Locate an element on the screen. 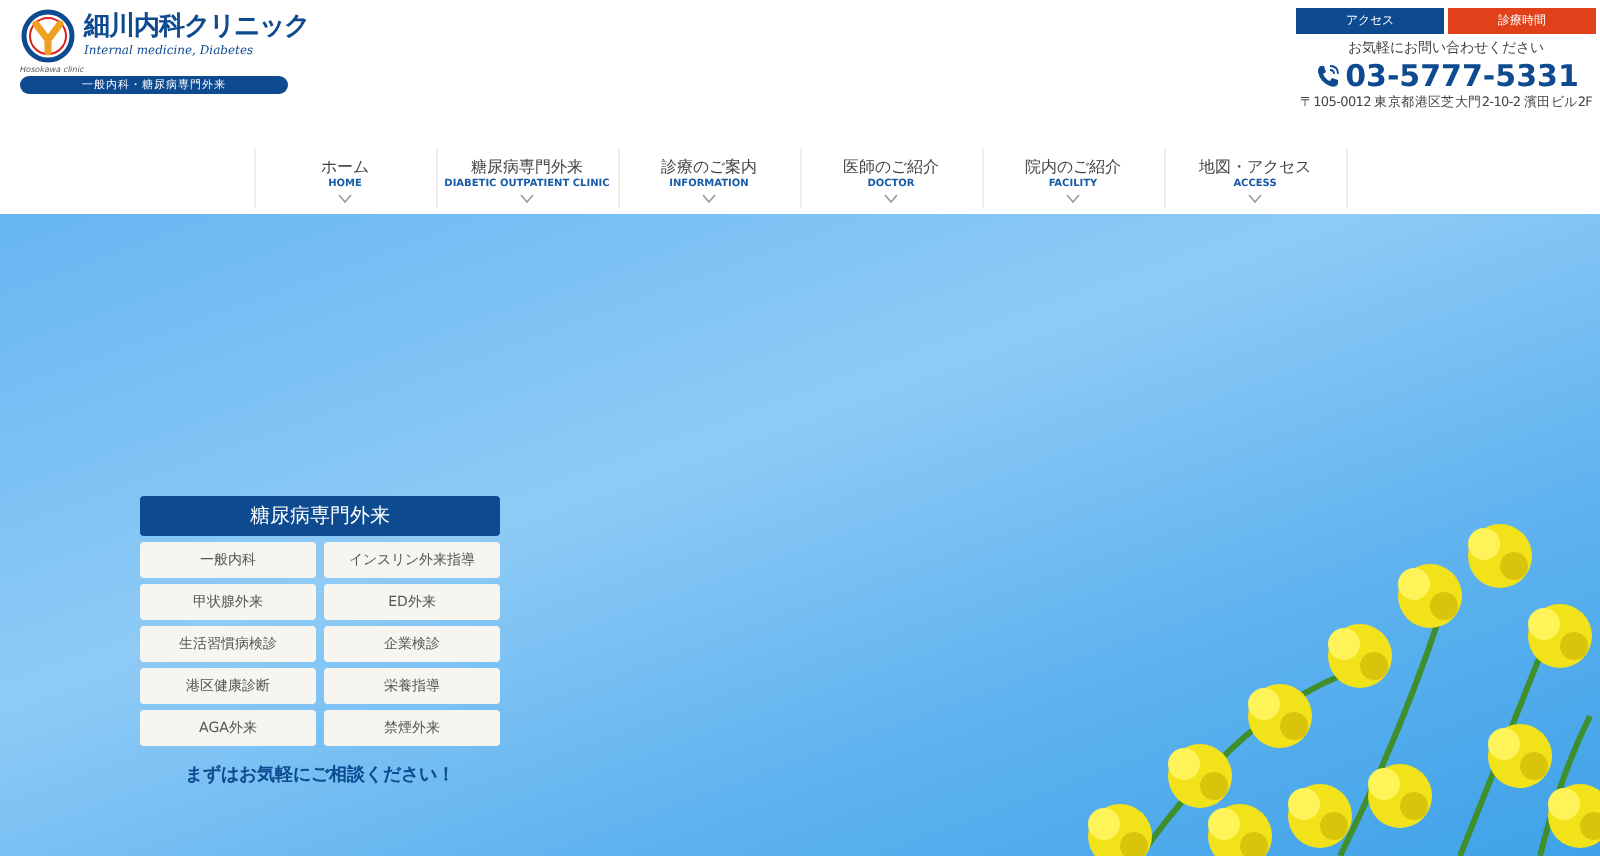 The height and width of the screenshot is (856, 1600). phone-number: 03-5777-5331 is located at coordinates (1462, 76).